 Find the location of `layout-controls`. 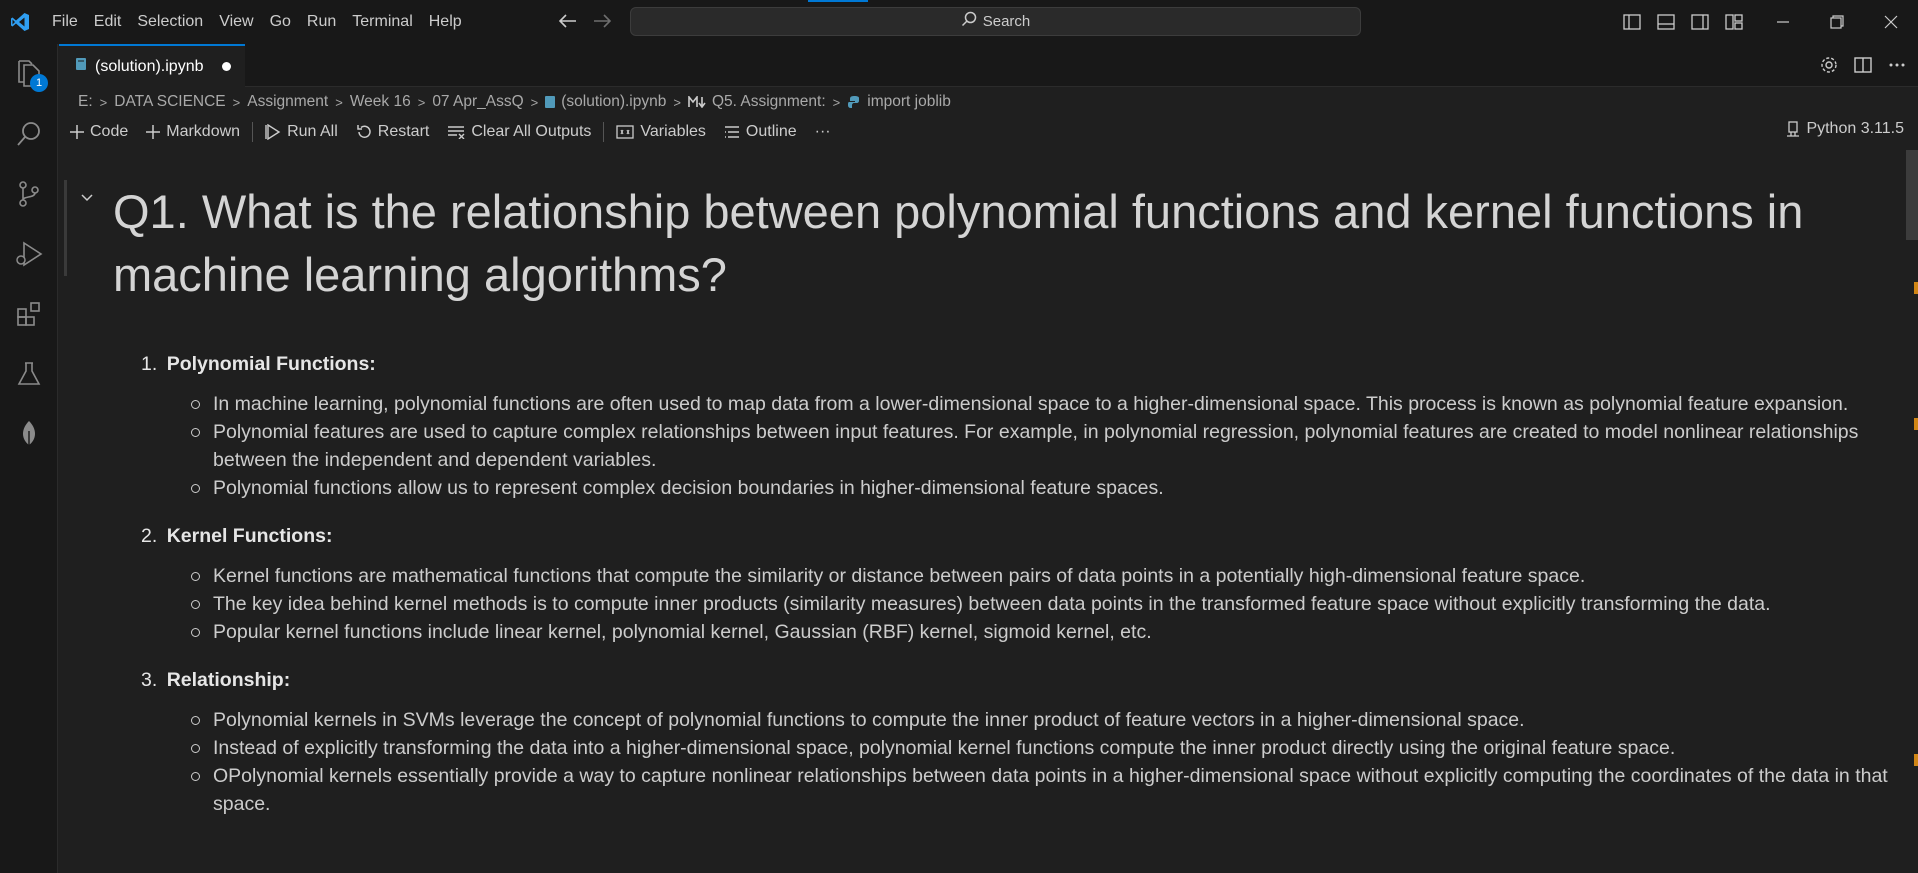

layout-controls is located at coordinates (1683, 22).